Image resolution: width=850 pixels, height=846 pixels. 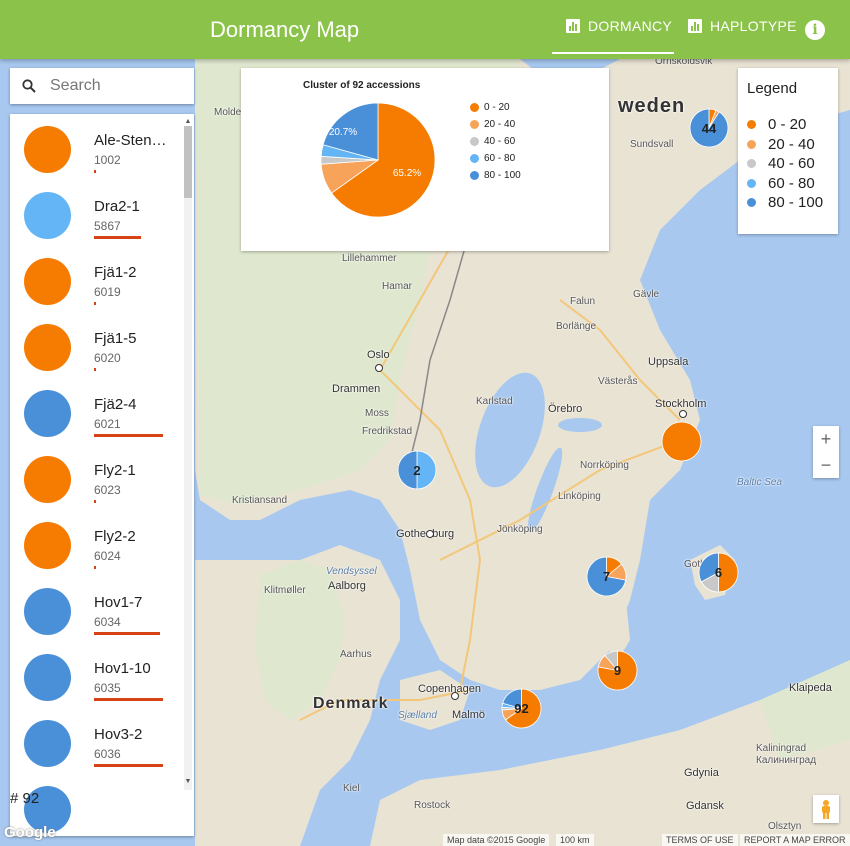 I want to click on list-item: Hov1-10 6035, so click(x=98, y=679).